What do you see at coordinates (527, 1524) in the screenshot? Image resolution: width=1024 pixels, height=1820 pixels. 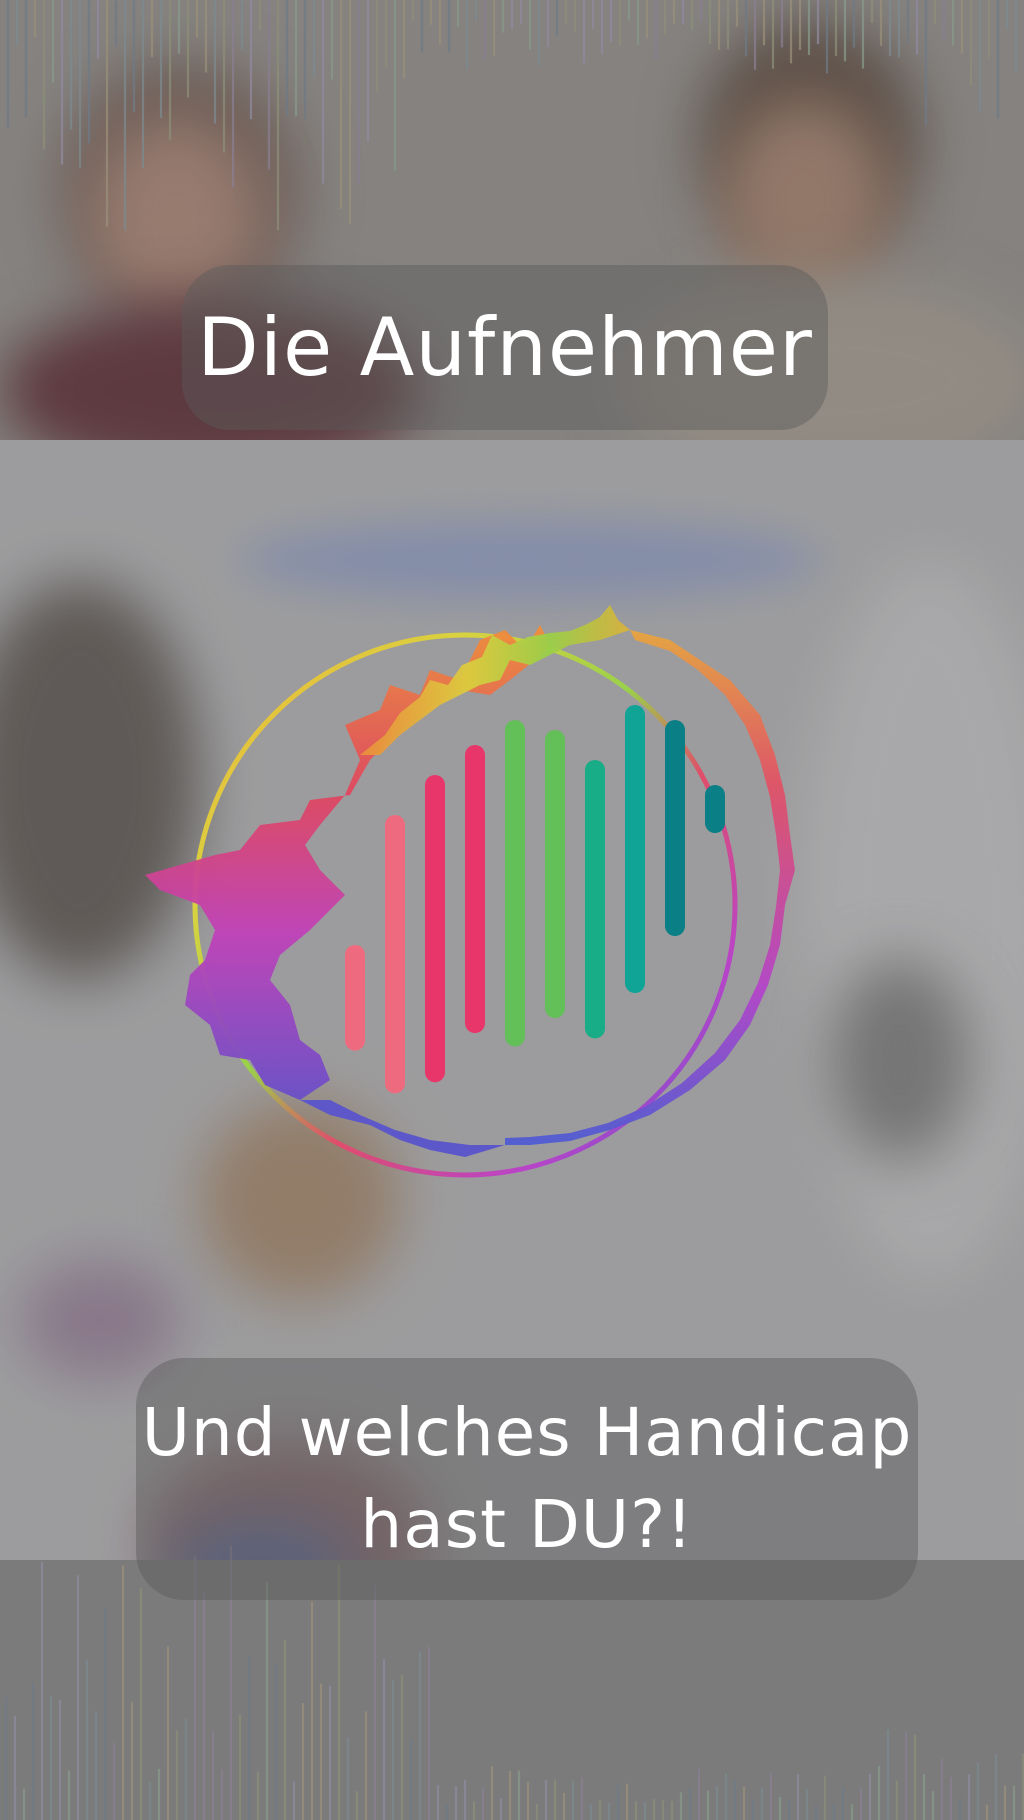 I see `subtitle-line-2: hast DU?!` at bounding box center [527, 1524].